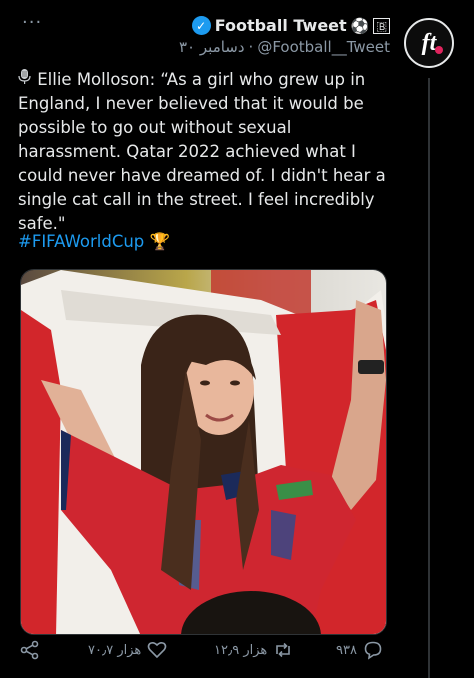 The height and width of the screenshot is (678, 474). I want to click on heart-icon, so click(157, 650).